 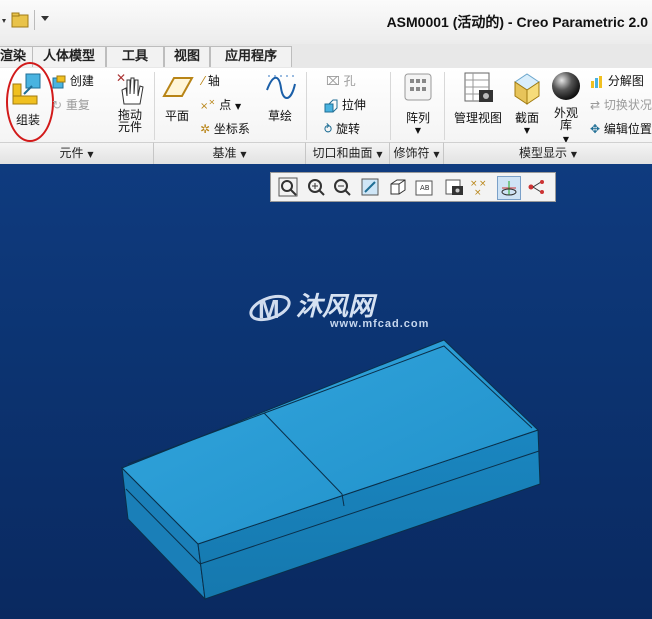 I want to click on title-bar: ASM0001 (活动的) - Creo Parametric 2.0, so click(x=326, y=22).